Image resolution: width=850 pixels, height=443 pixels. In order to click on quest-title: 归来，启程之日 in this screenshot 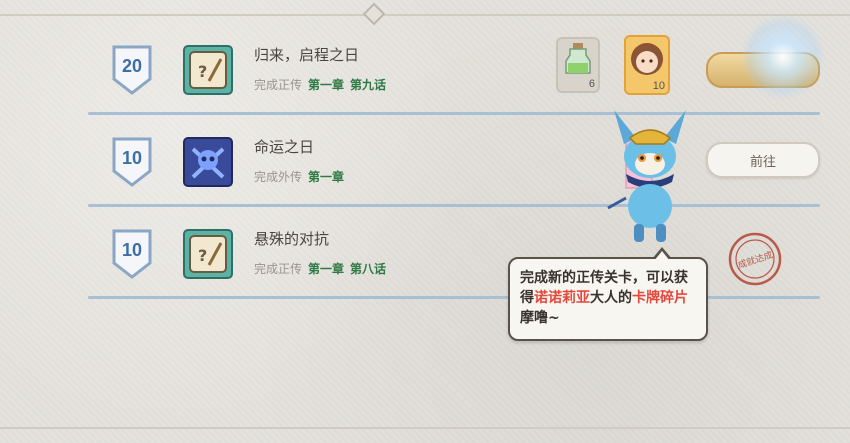, I will do `click(307, 55)`.